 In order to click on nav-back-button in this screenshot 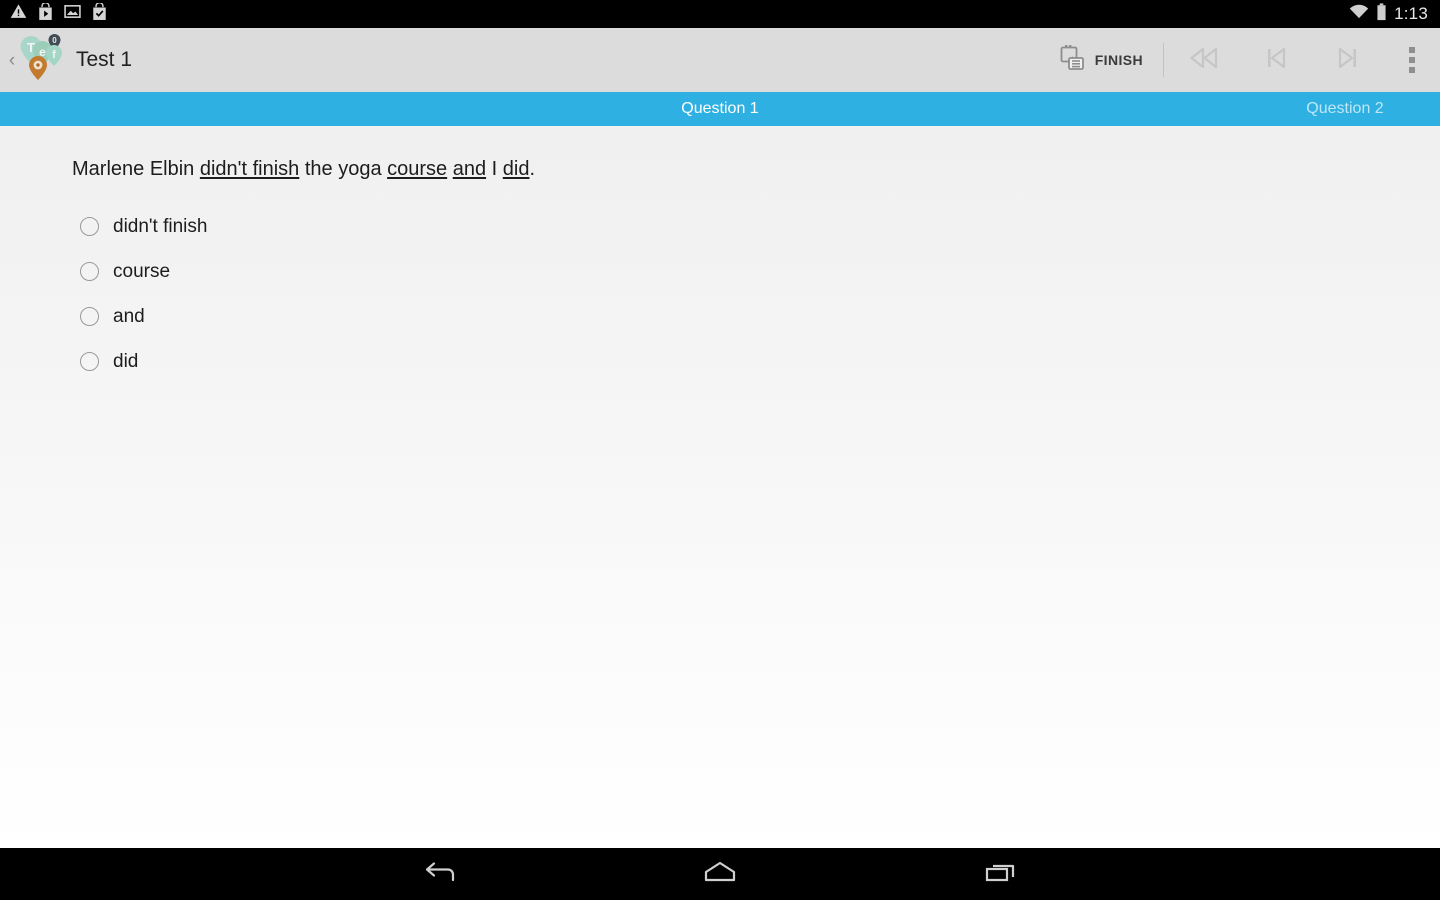, I will do `click(440, 874)`.